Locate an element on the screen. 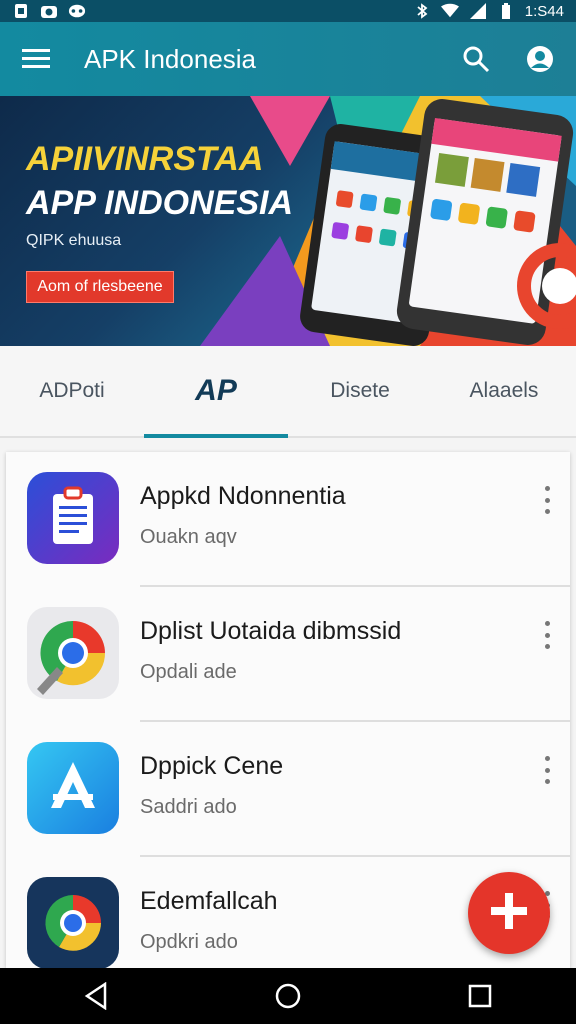 Image resolution: width=576 pixels, height=1024 pixels. bluetooth-icon is located at coordinates (422, 11).